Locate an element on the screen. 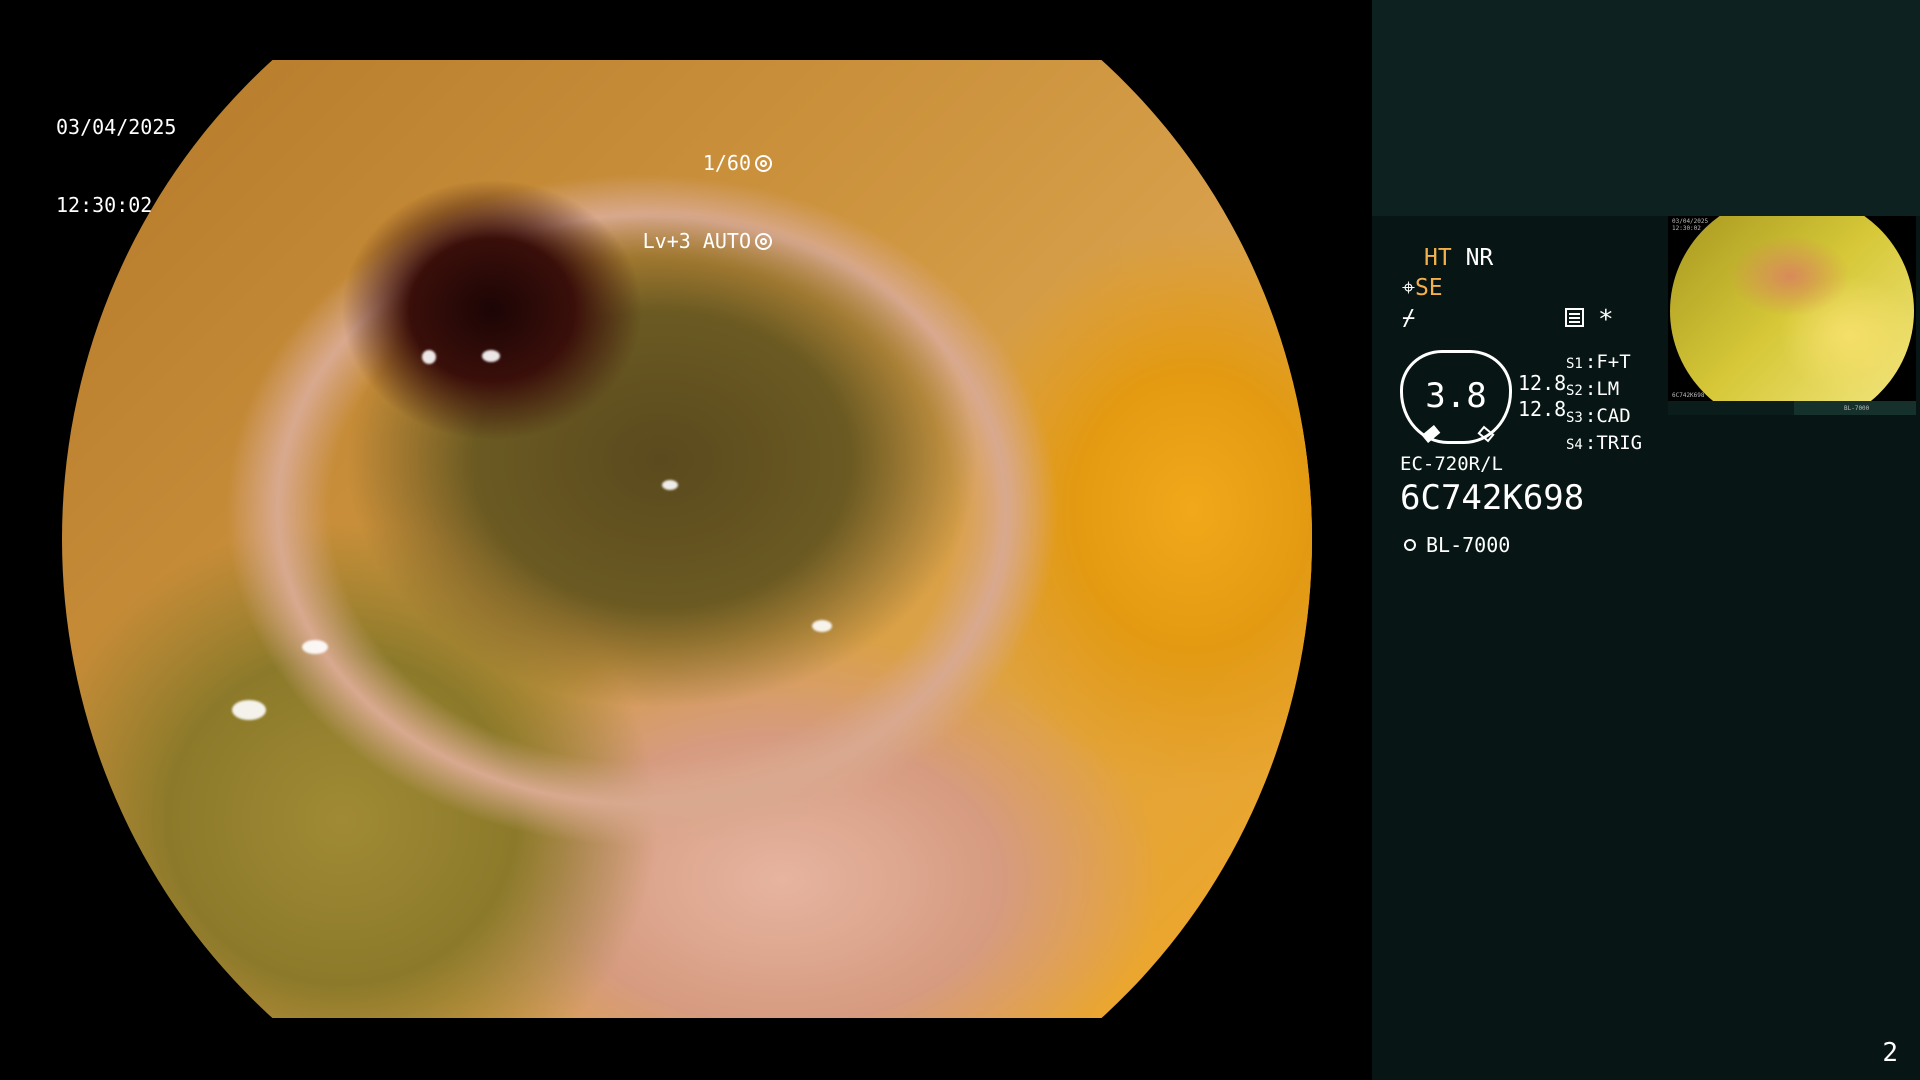 The image size is (1920, 1080). gauge-numbers: 12.8 12.8 is located at coordinates (1542, 396).